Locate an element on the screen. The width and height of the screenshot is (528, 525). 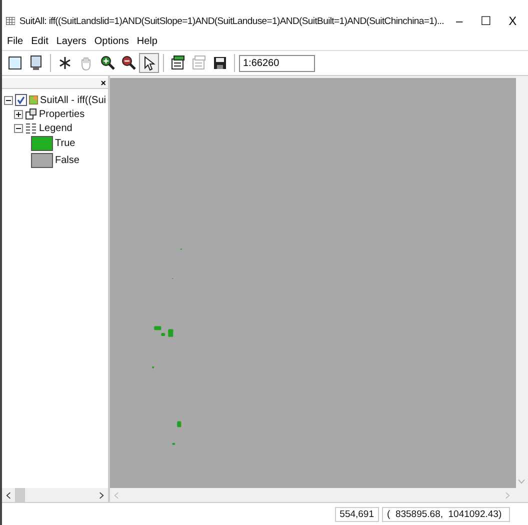
layer-checkbox is located at coordinates (21, 100).